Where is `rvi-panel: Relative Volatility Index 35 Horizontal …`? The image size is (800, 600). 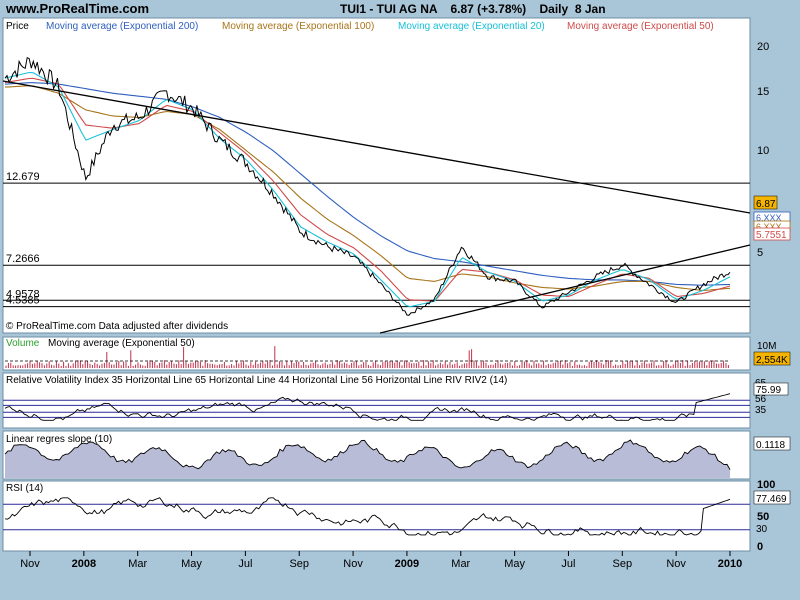 rvi-panel: Relative Volatility Index 35 Horizontal … is located at coordinates (395, 400).